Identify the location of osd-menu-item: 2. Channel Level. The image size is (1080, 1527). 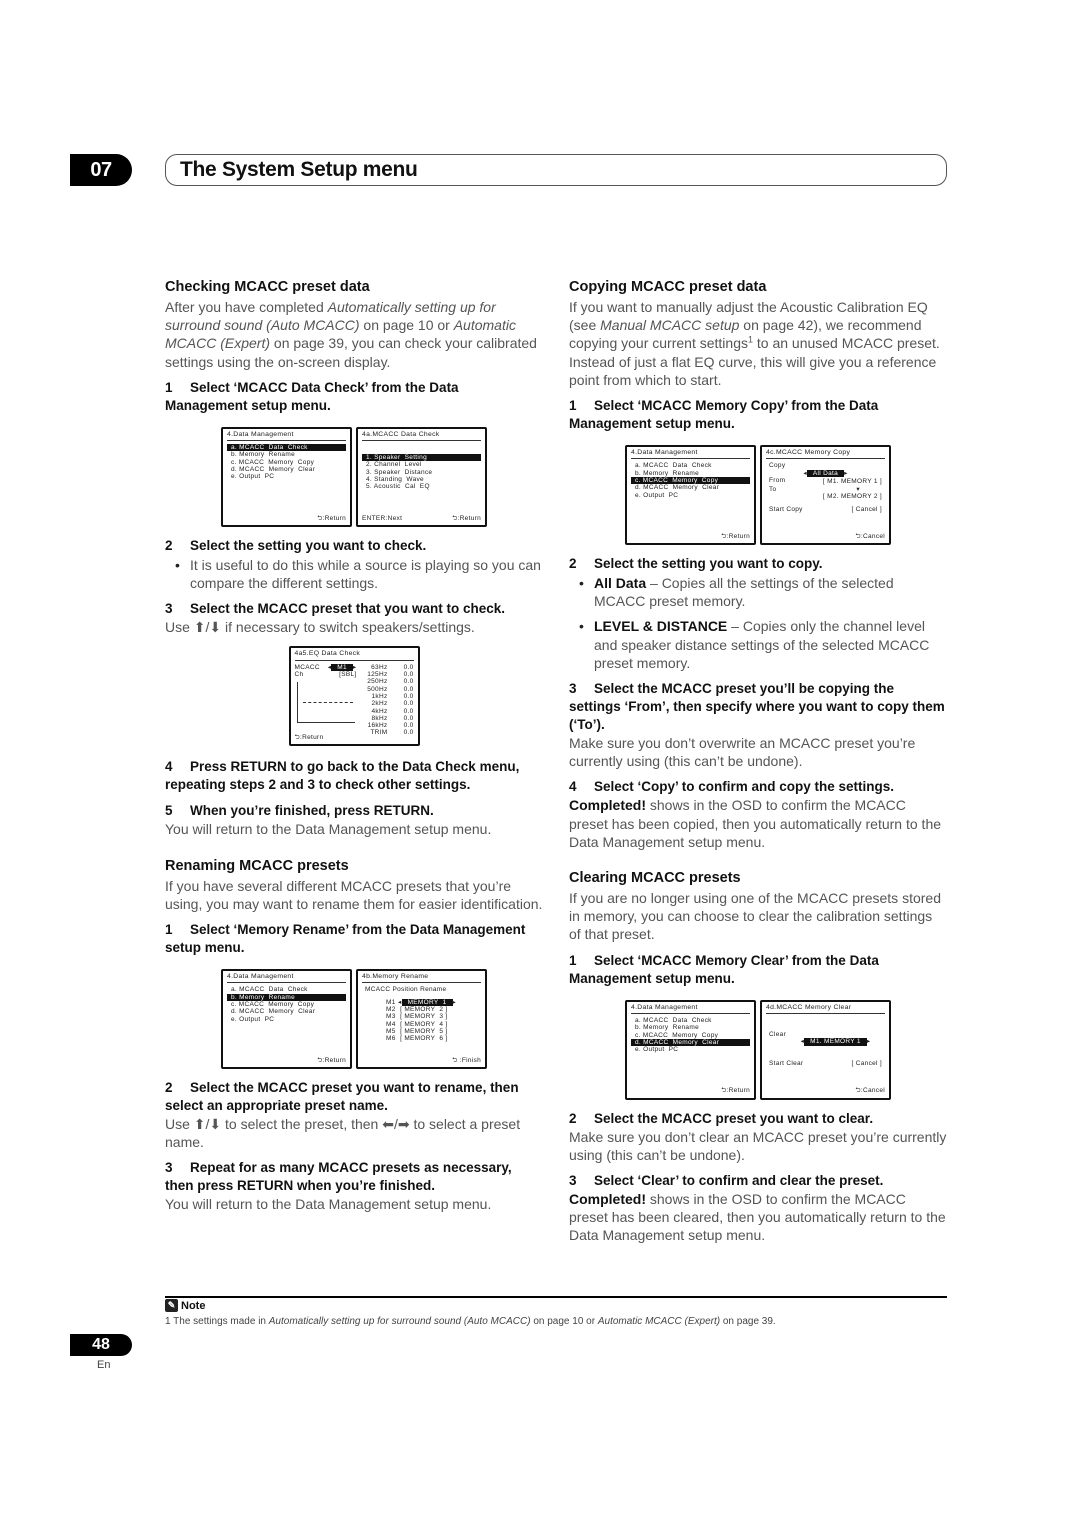
(421, 464).